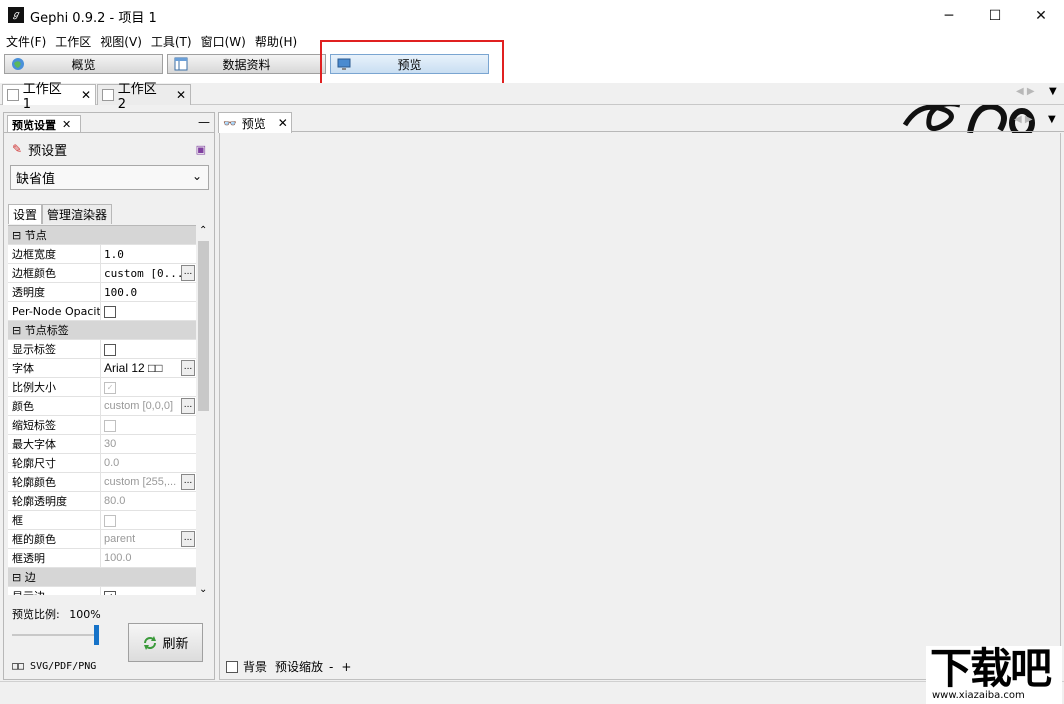 The width and height of the screenshot is (1064, 704). Describe the element at coordinates (532, 15) in the screenshot. I see `title-bar: ℊ Gephi 0.9.2 - 项目 1 ─ ☐ ✕` at that location.